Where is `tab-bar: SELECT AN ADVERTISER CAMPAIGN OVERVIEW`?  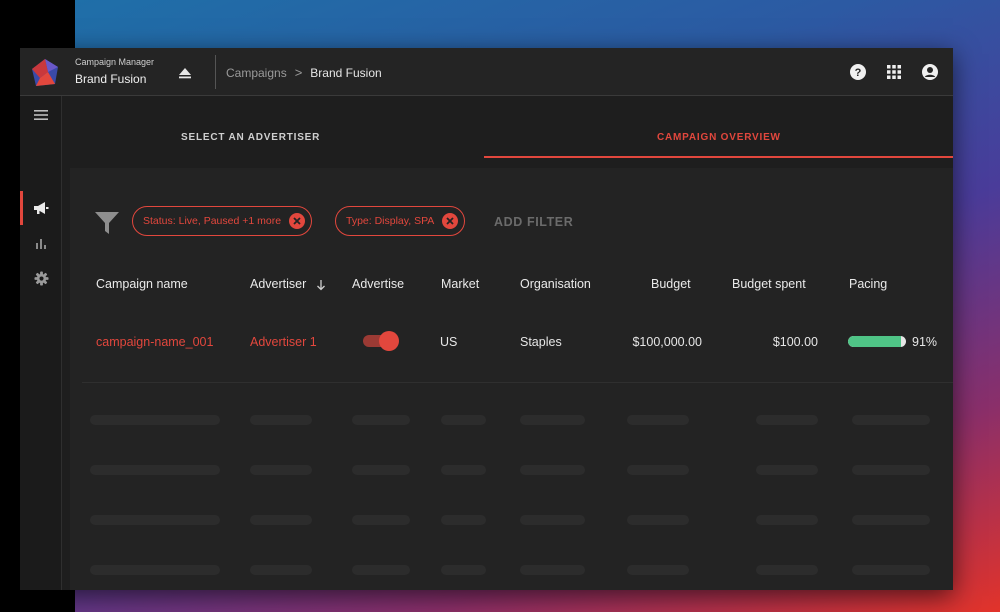
tab-bar: SELECT AN ADVERTISER CAMPAIGN OVERVIEW is located at coordinates (507, 128).